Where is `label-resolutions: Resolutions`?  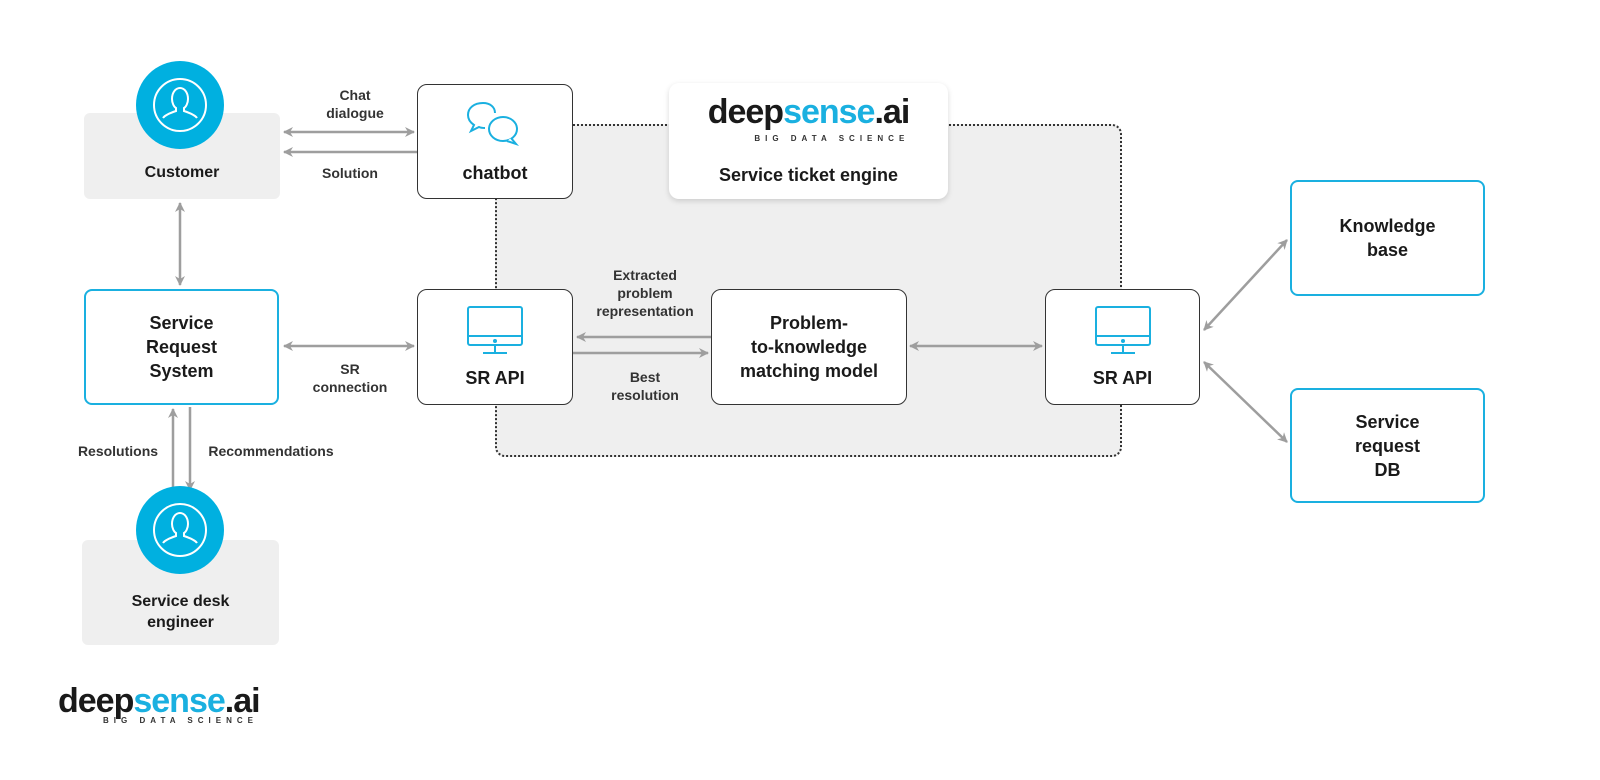 label-resolutions: Resolutions is located at coordinates (118, 451).